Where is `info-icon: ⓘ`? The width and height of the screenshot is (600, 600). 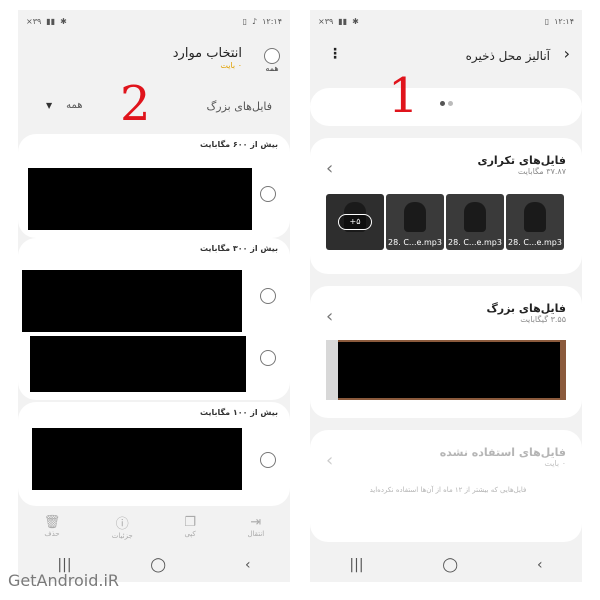
info-icon: ⓘ is located at coordinates (122, 524).